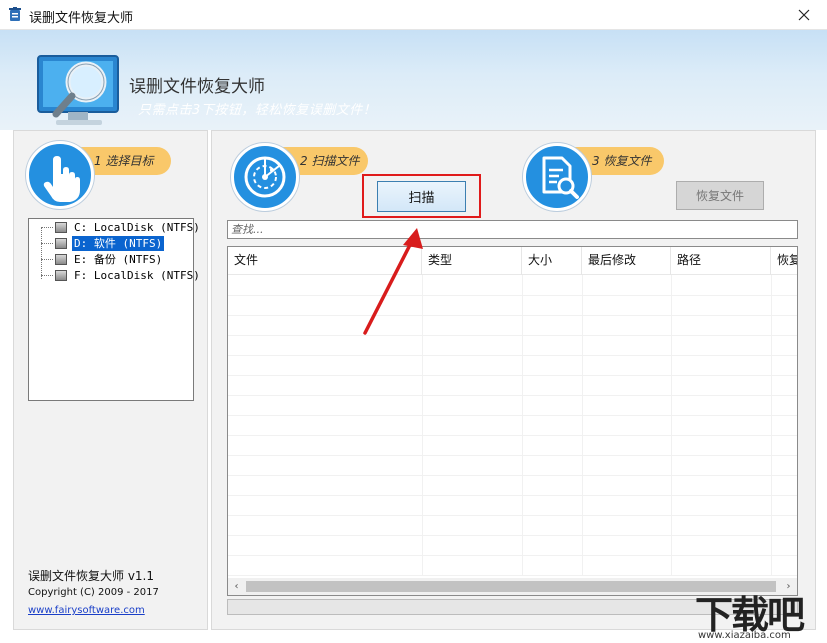 This screenshot has width=827, height=643. What do you see at coordinates (512, 229) in the screenshot?
I see `search-input` at bounding box center [512, 229].